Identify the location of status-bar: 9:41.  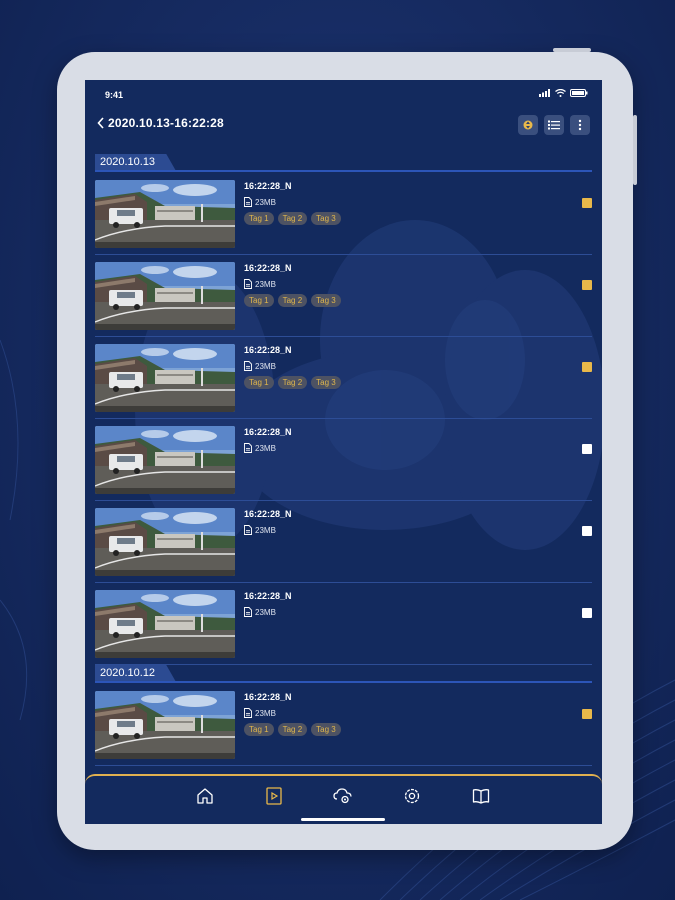
(343, 95).